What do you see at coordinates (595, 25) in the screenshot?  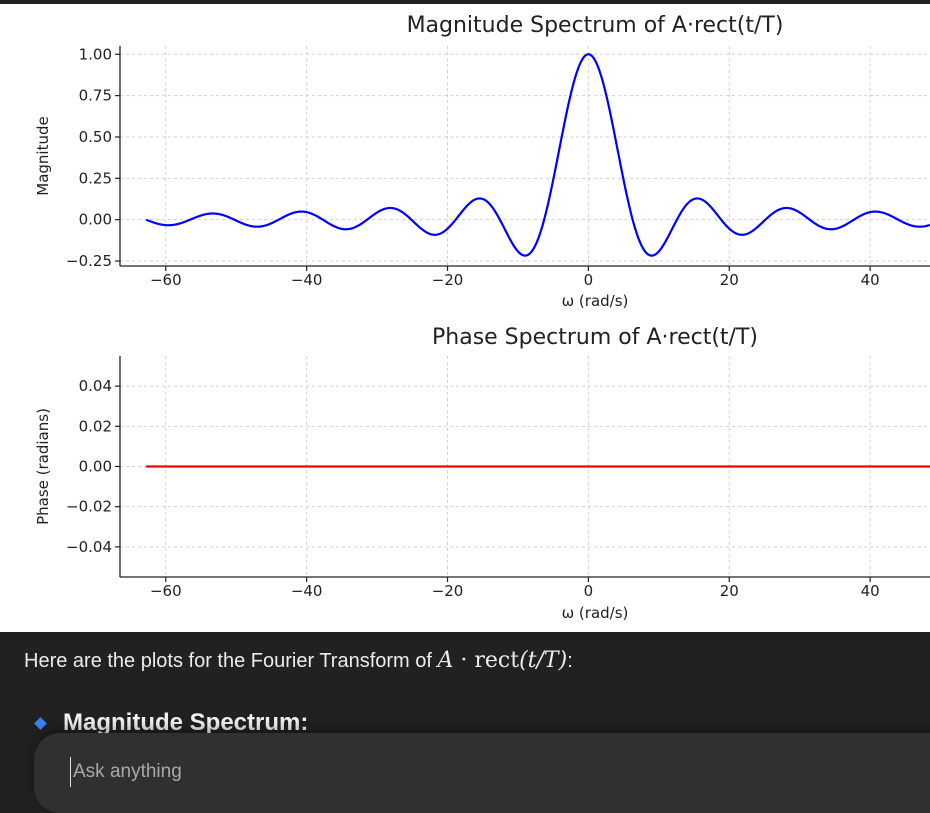 I see `magnitude-title: Magnitude Spectrum of A·rect(t/T)` at bounding box center [595, 25].